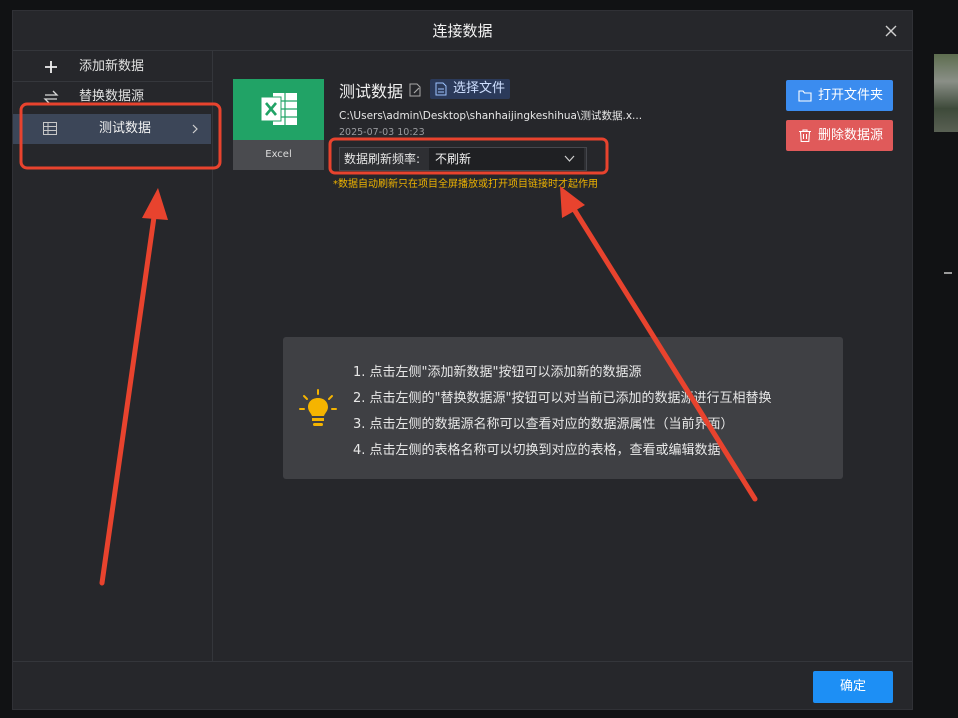 Image resolution: width=958 pixels, height=718 pixels. I want to click on refresh-note: *数据自动刷新只在项目全屏播放或打开项目链接时才起作用, so click(465, 184).